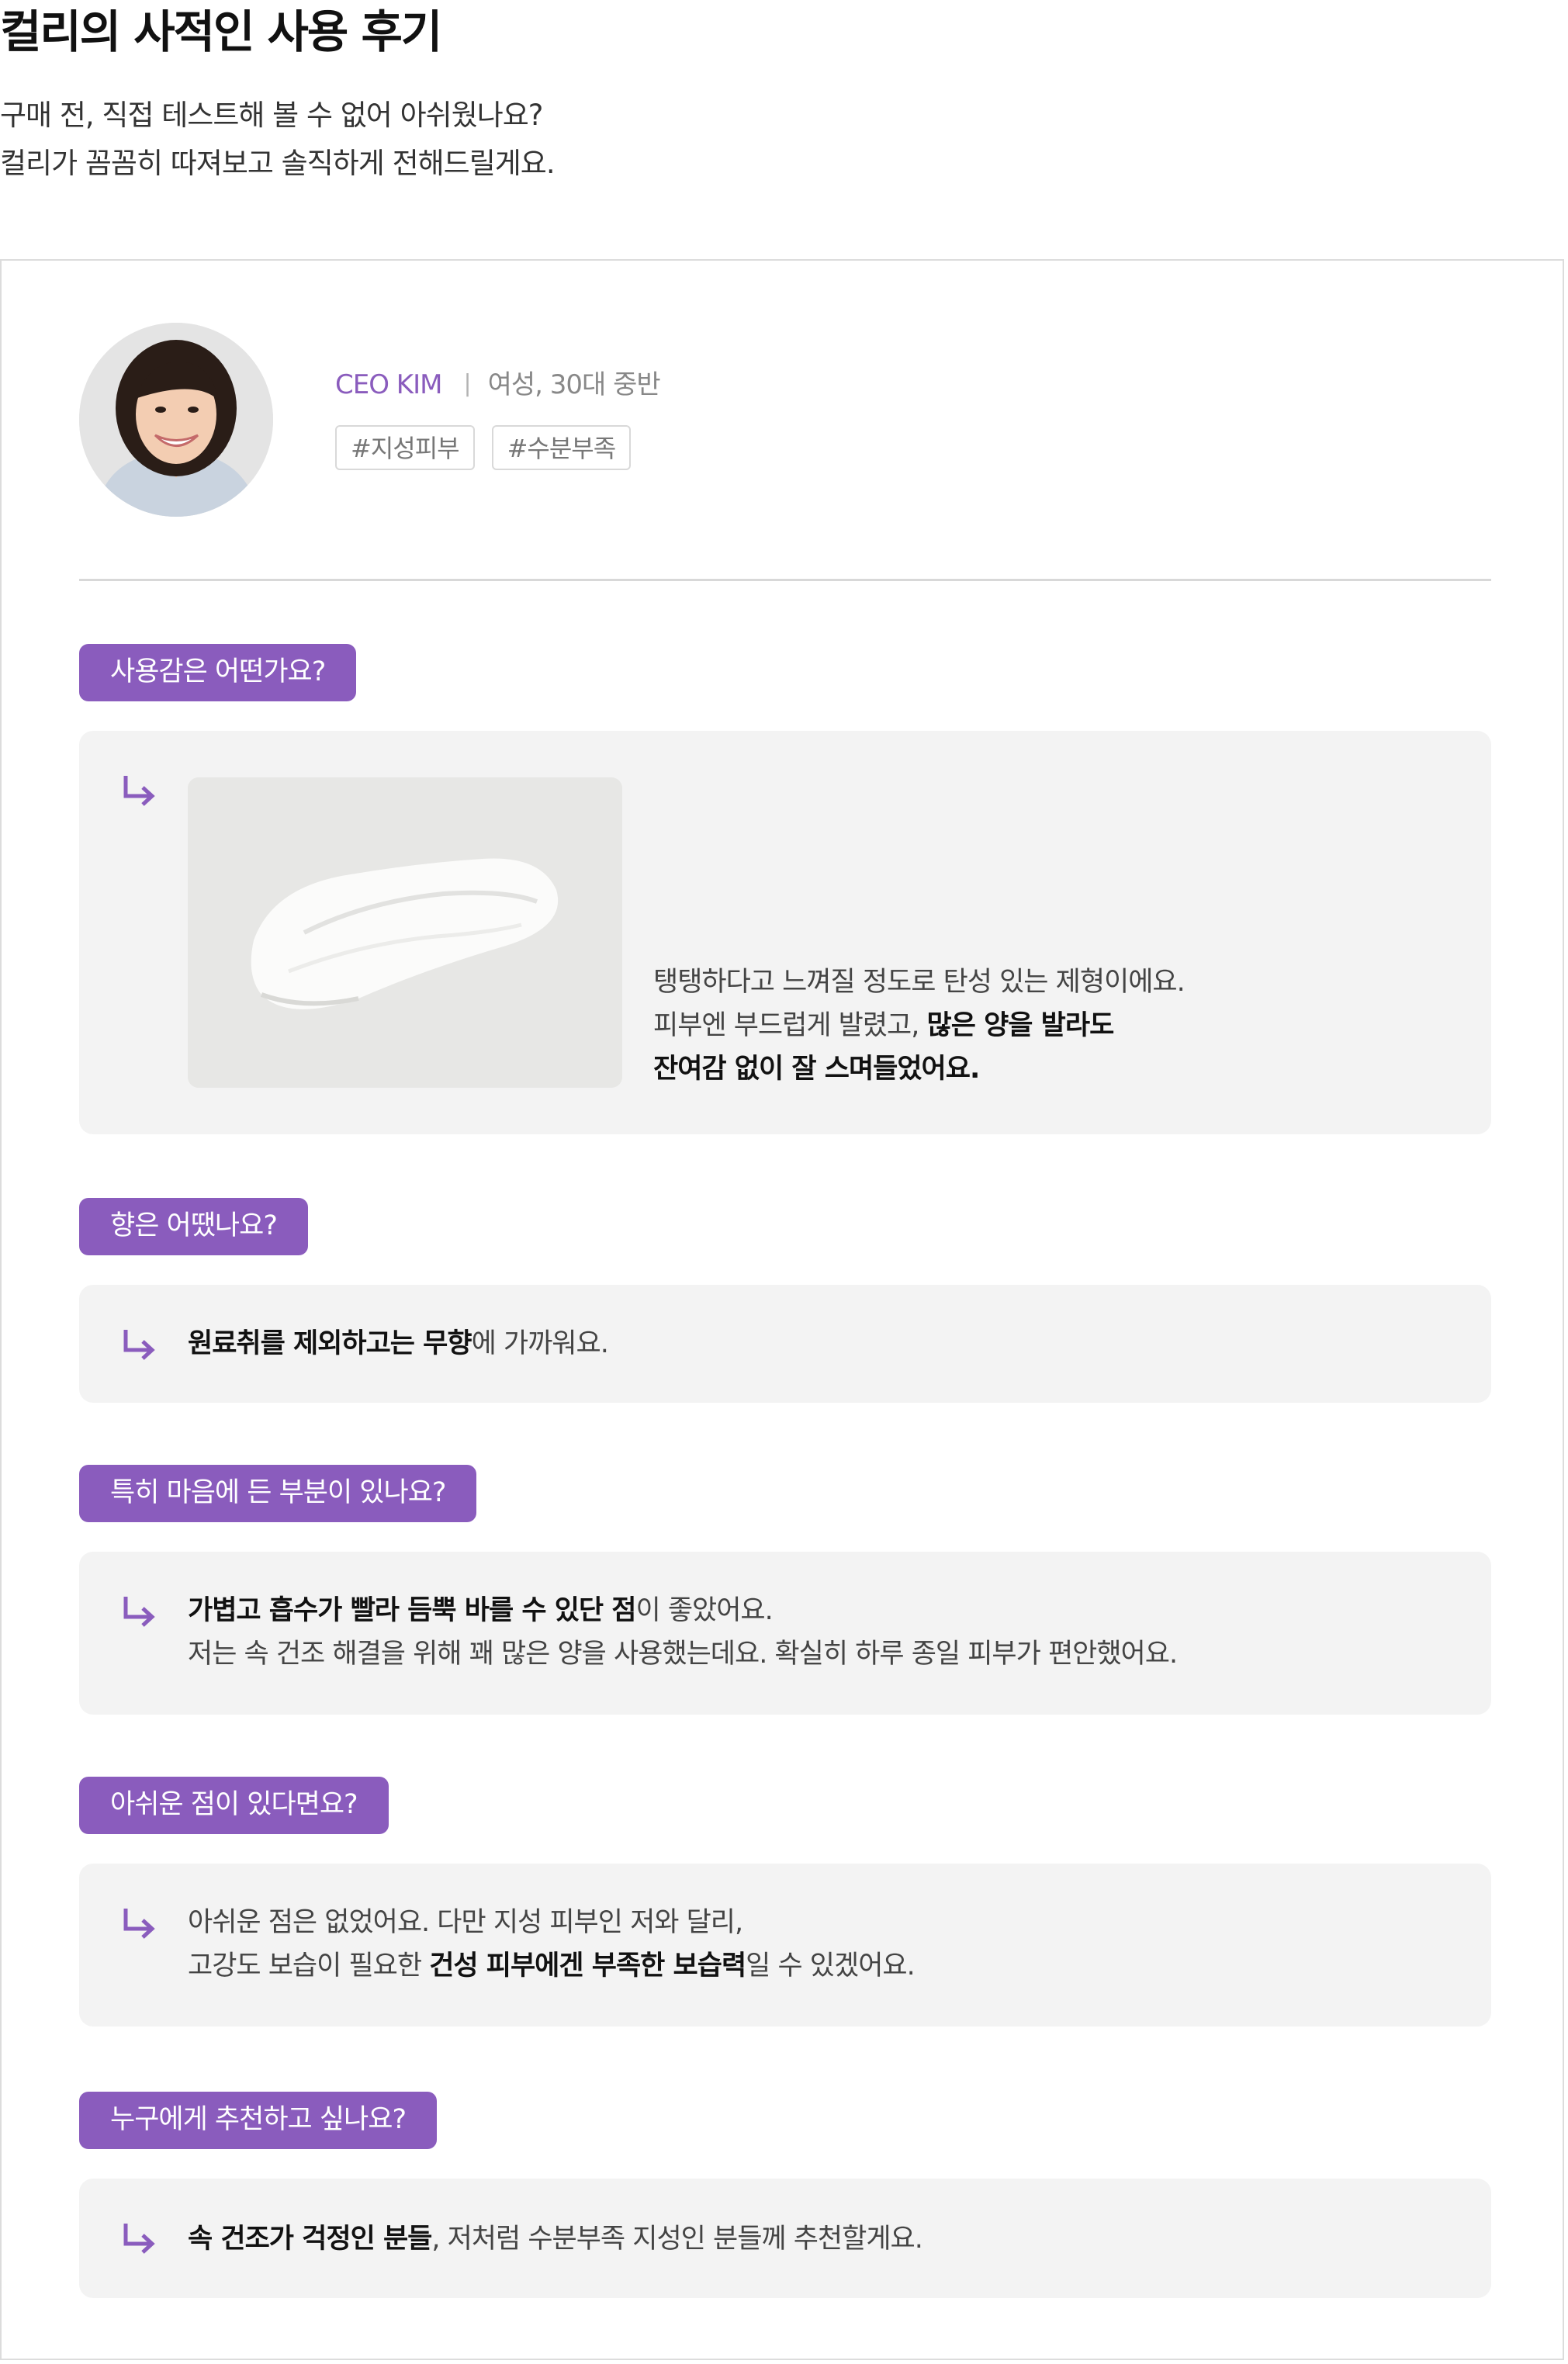  What do you see at coordinates (258, 2120) in the screenshot?
I see `question-badge: 누구에게 추천하고 싶나요?` at bounding box center [258, 2120].